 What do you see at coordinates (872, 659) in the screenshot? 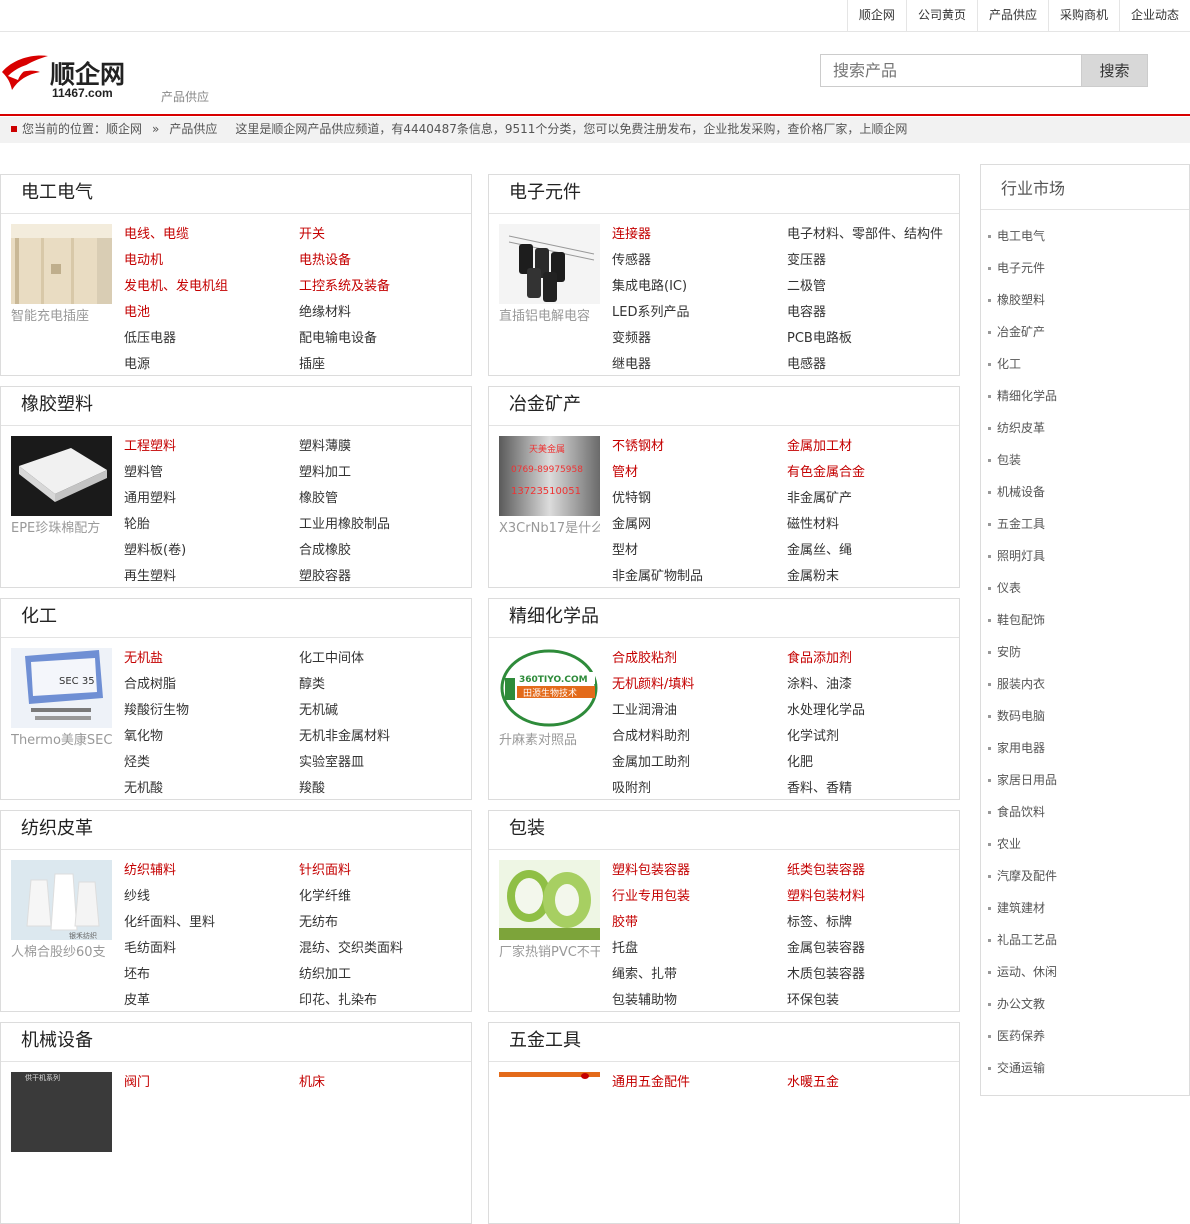
I see `category-link: 食品添加剂` at bounding box center [872, 659].